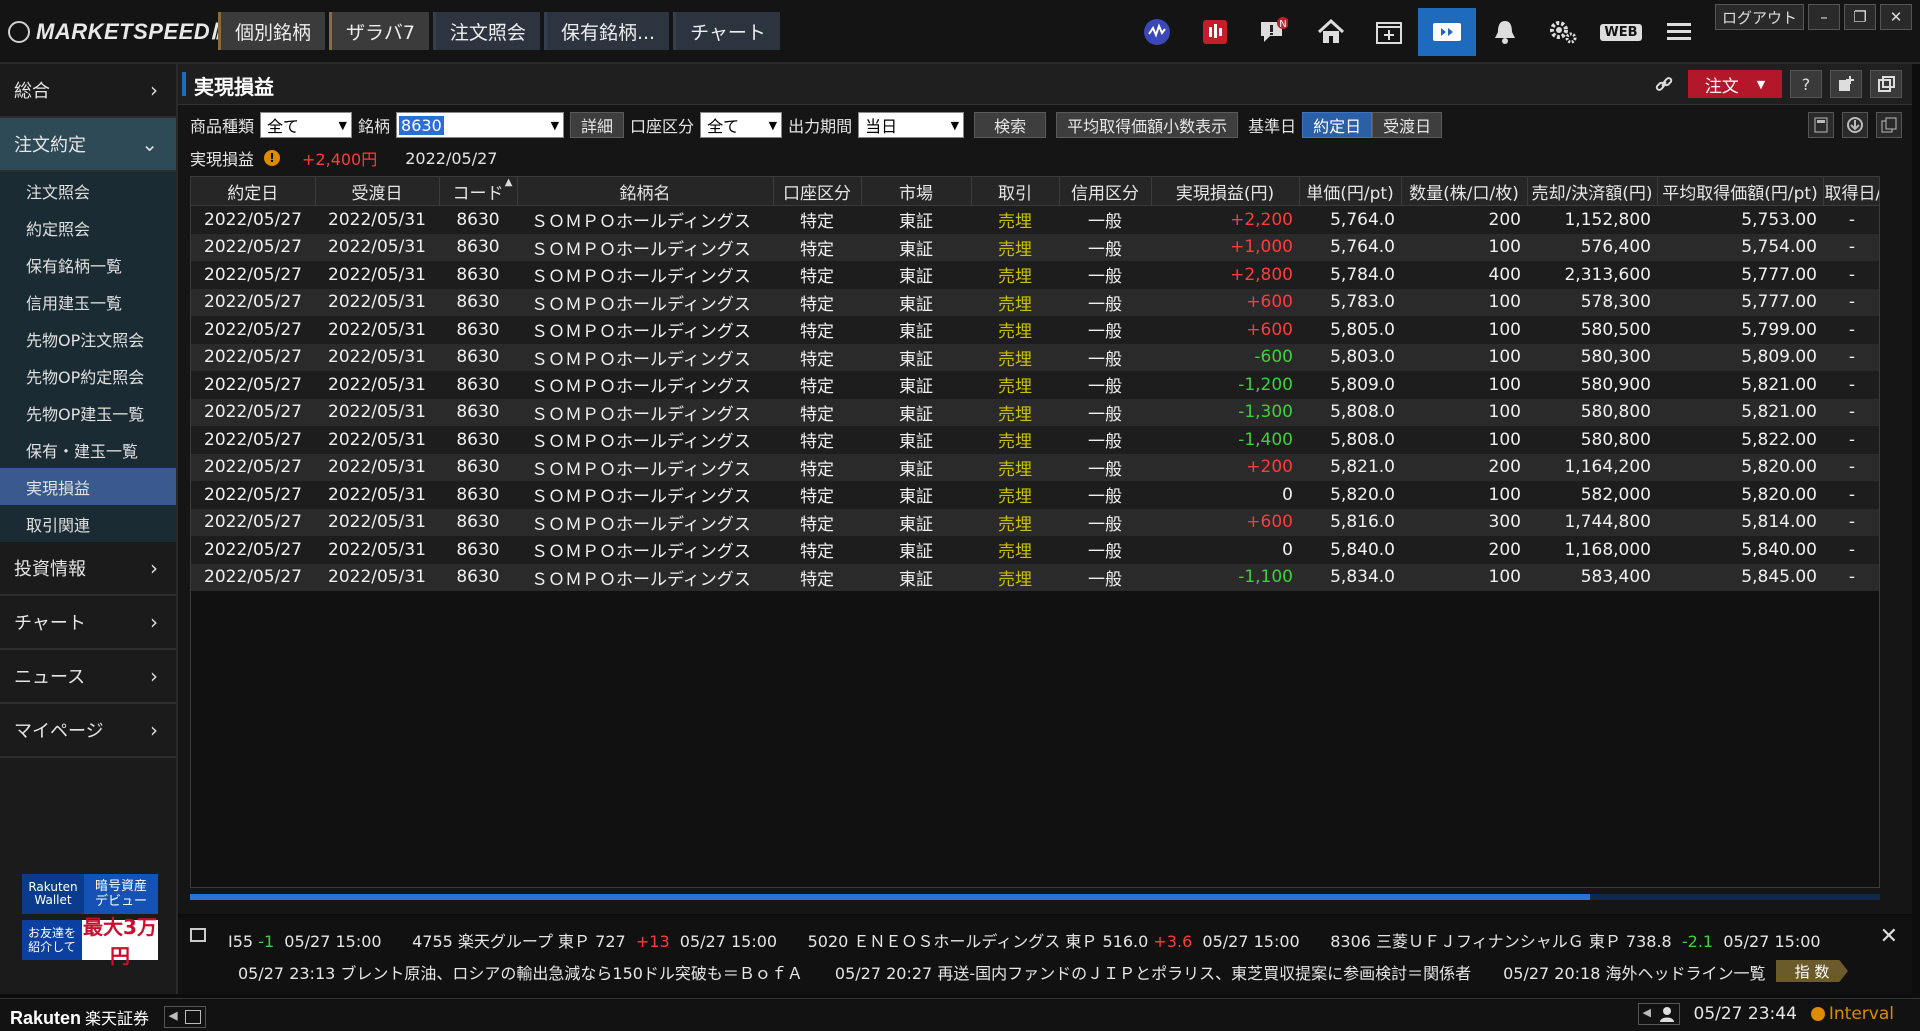 The width and height of the screenshot is (1920, 1031). Describe the element at coordinates (88, 412) in the screenshot. I see `sidebar-item-futures-positions: 先物OP建玉一覧` at that location.